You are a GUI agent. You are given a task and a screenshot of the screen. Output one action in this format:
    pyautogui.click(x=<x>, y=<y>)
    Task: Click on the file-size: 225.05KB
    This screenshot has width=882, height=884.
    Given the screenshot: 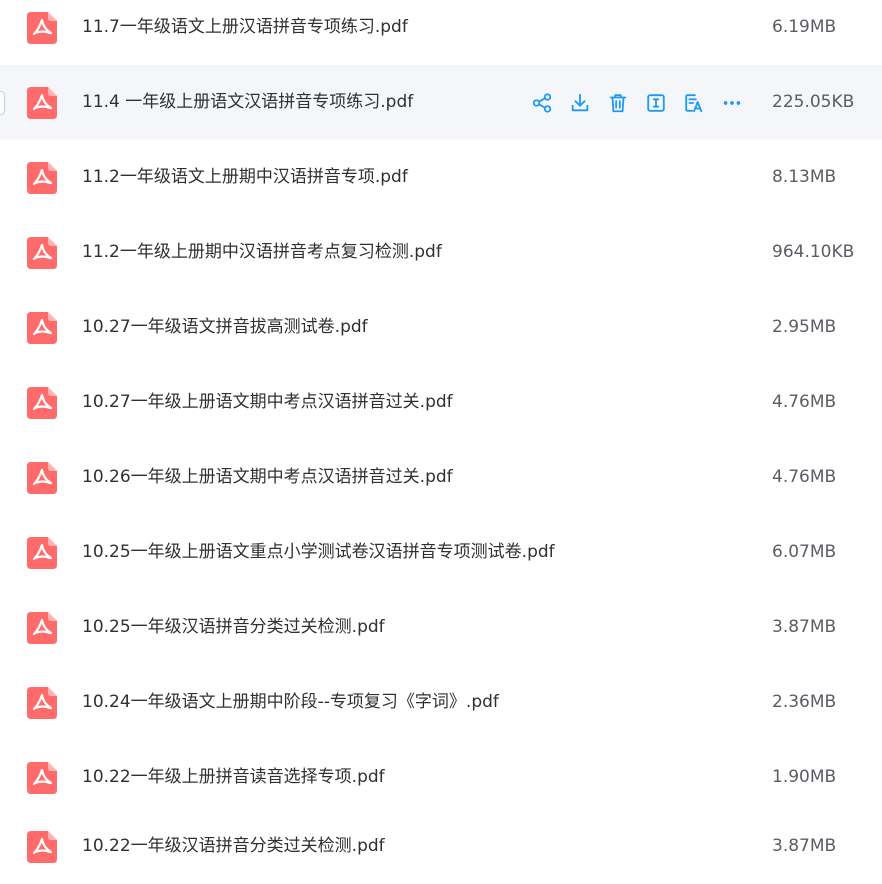 What is the action you would take?
    pyautogui.click(x=813, y=102)
    